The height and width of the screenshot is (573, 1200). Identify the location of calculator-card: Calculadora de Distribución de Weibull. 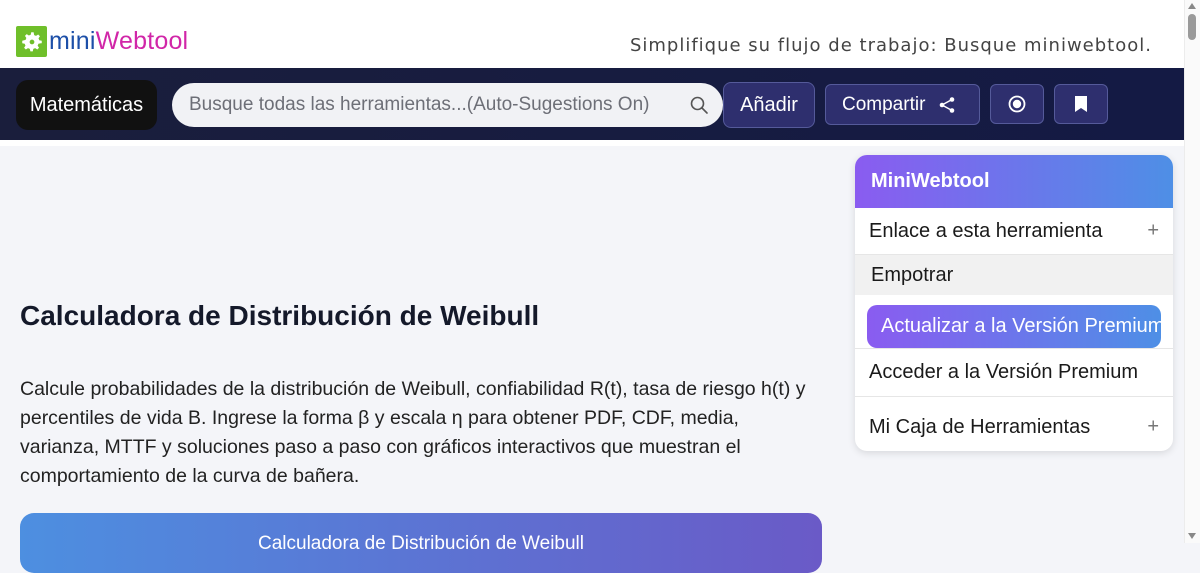
(421, 543).